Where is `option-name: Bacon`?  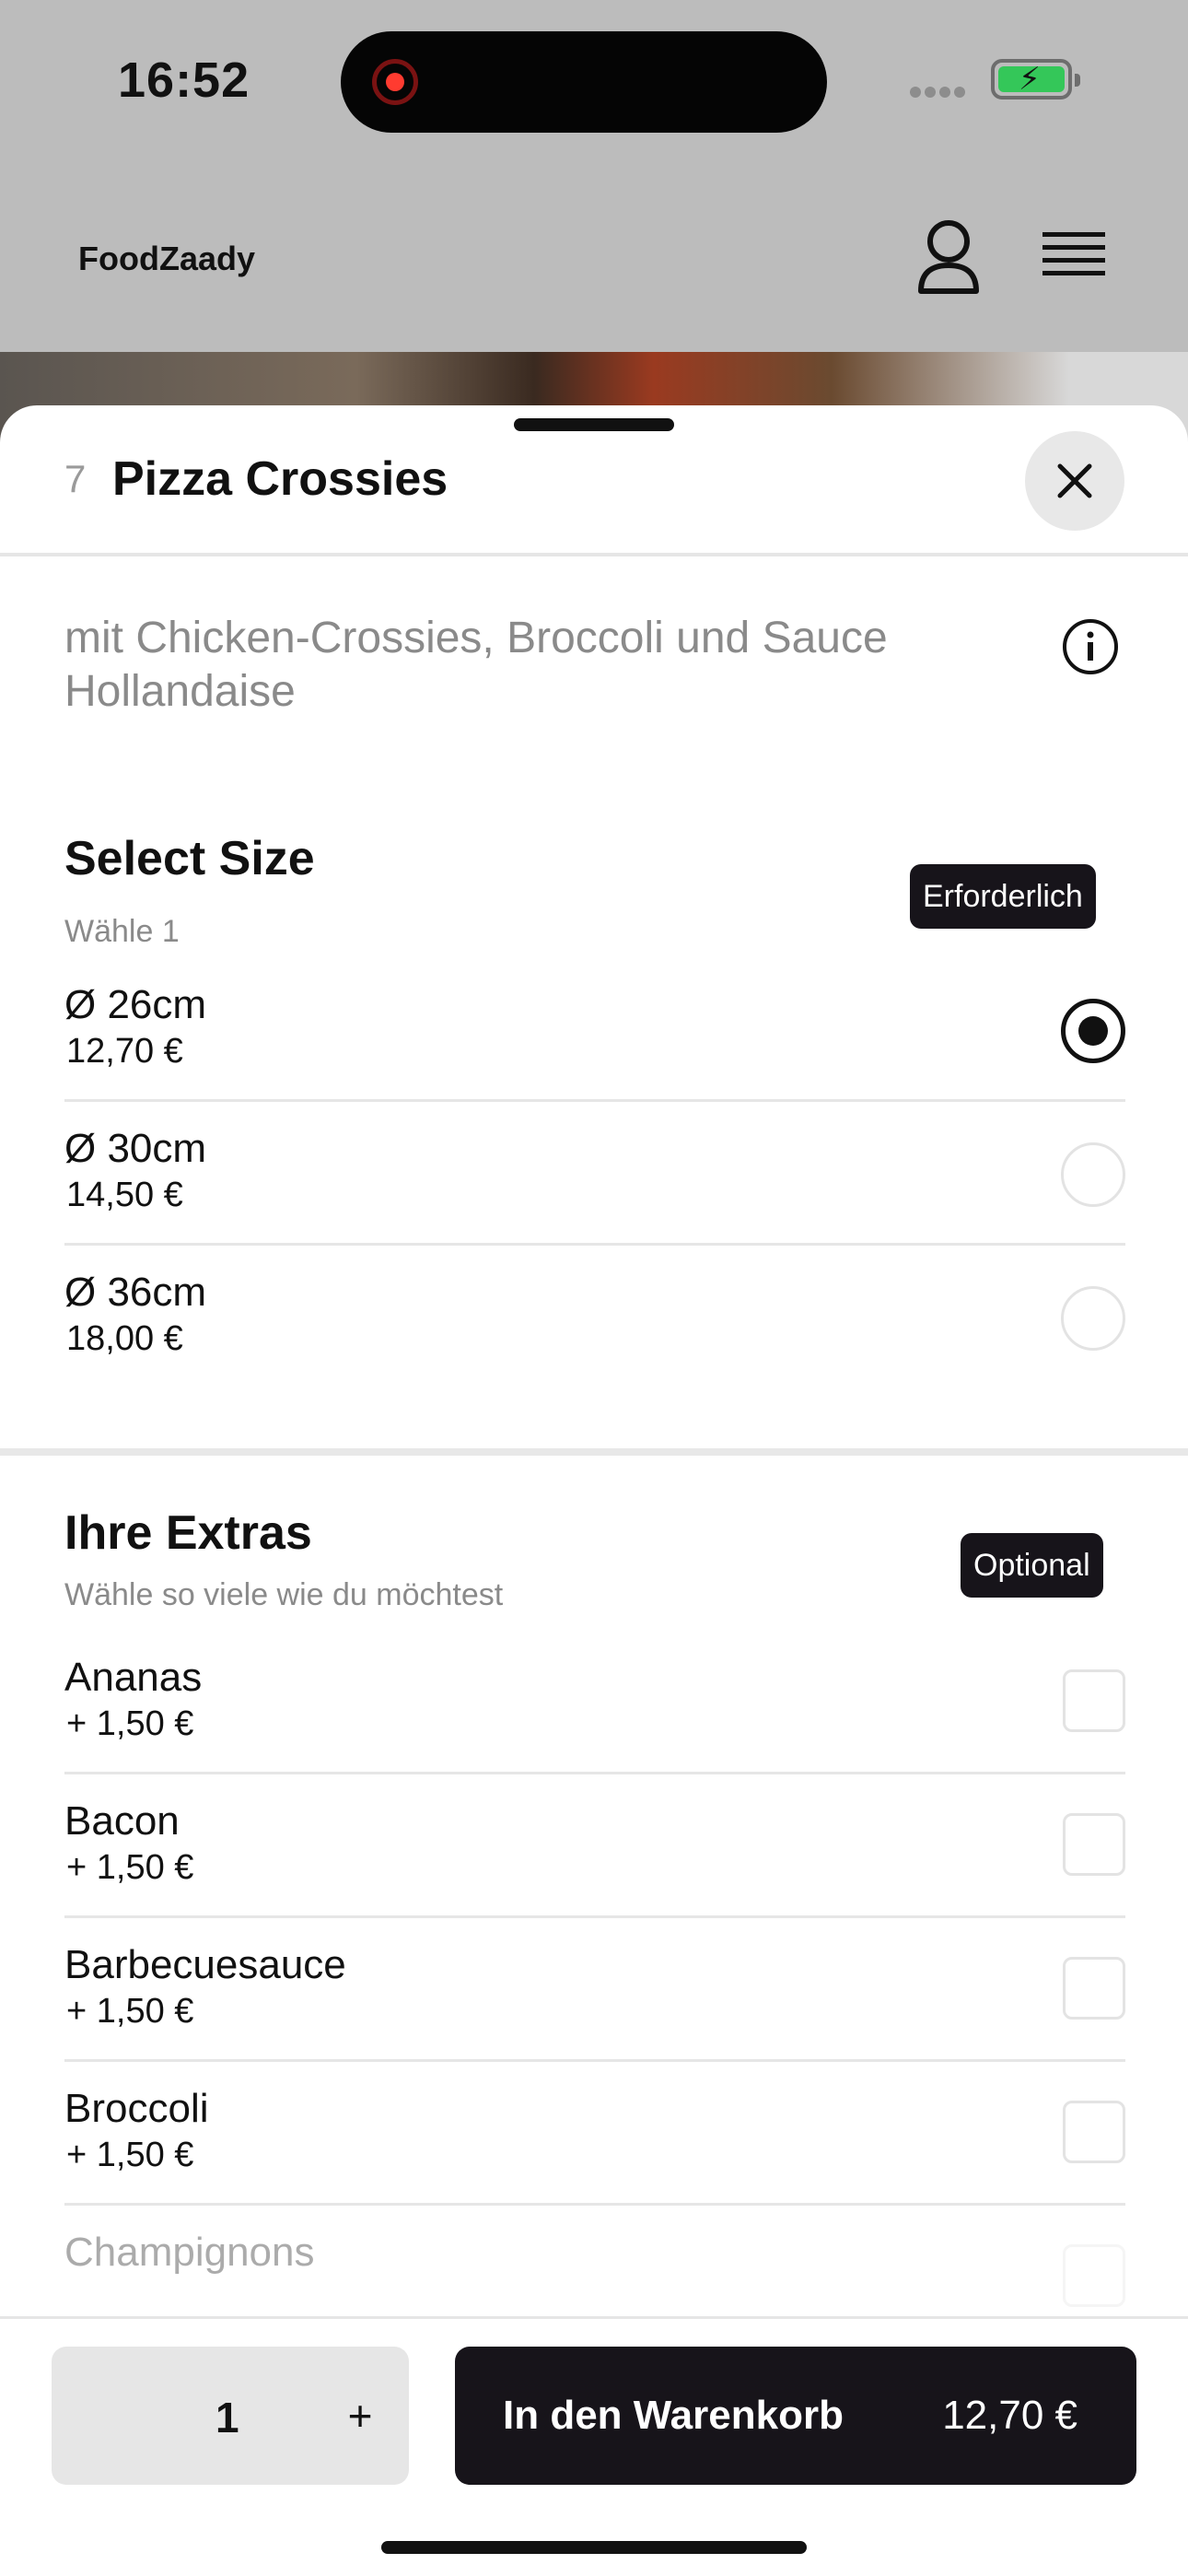 option-name: Bacon is located at coordinates (122, 1821).